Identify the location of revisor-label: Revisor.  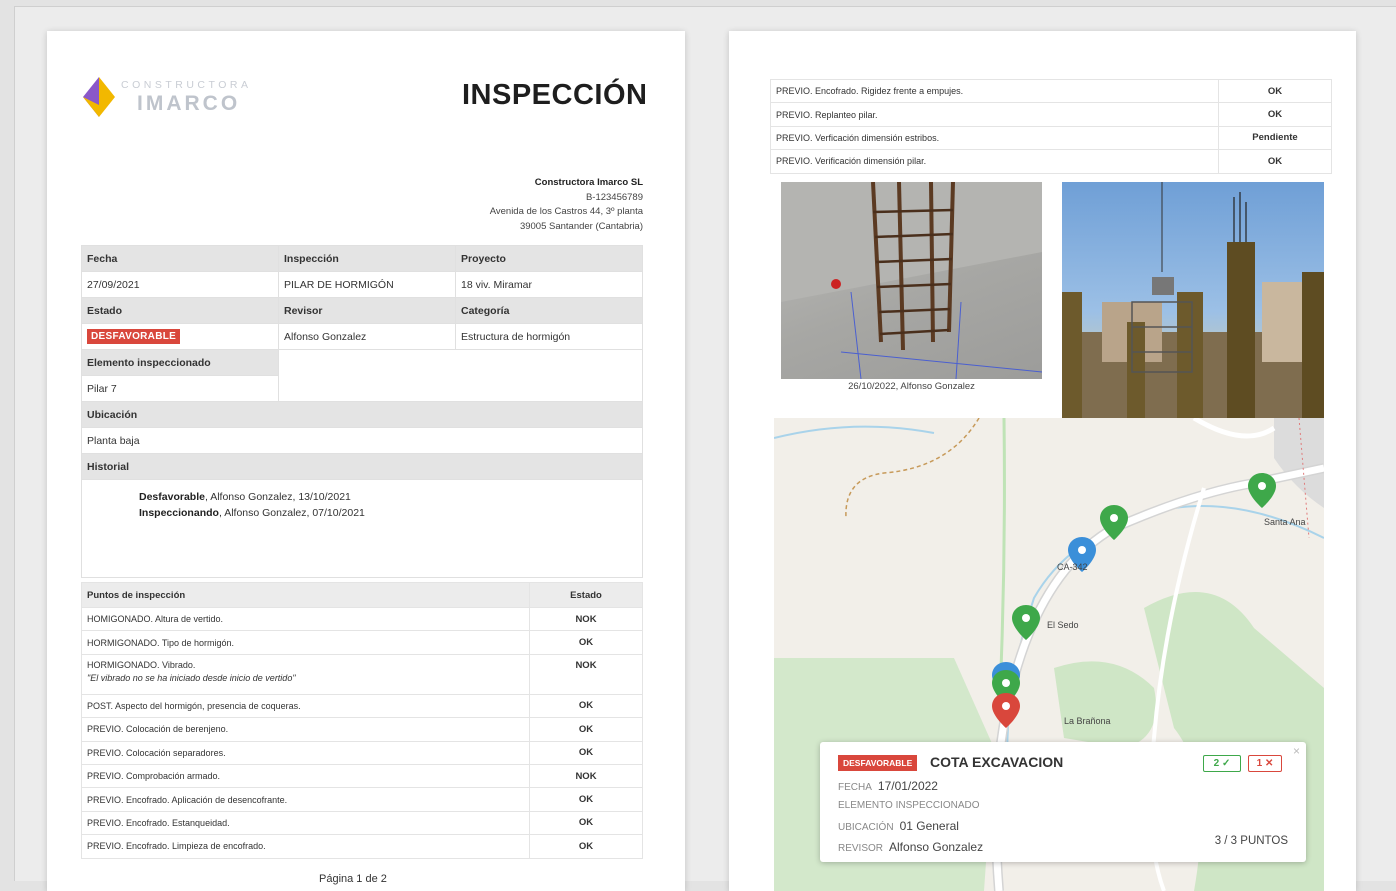
(367, 310).